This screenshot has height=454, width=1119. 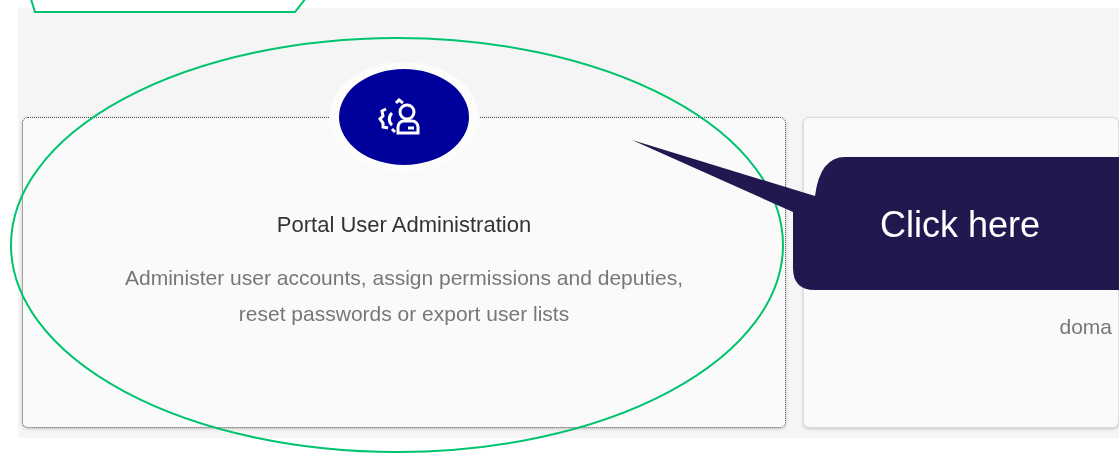 What do you see at coordinates (1085, 327) in the screenshot?
I see `tile-description: doma` at bounding box center [1085, 327].